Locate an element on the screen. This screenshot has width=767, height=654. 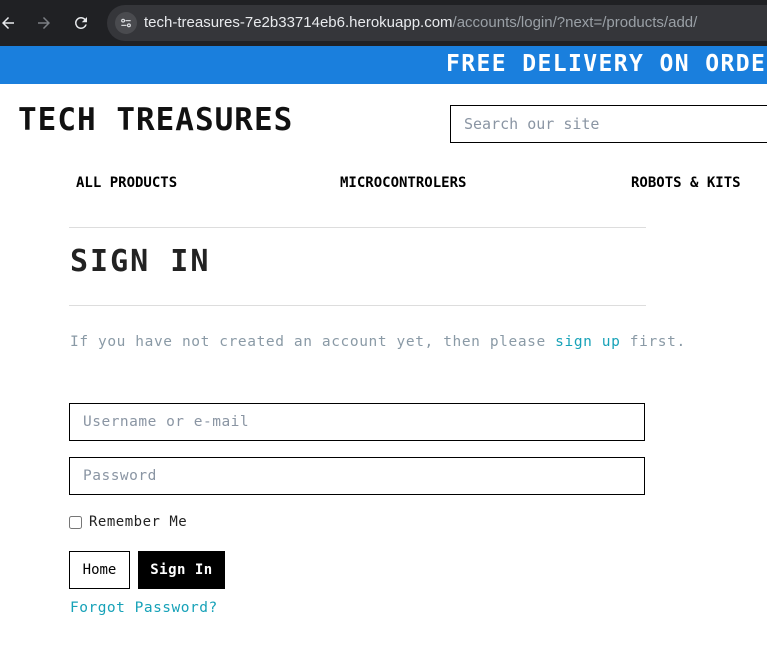
tune-icon is located at coordinates (126, 23).